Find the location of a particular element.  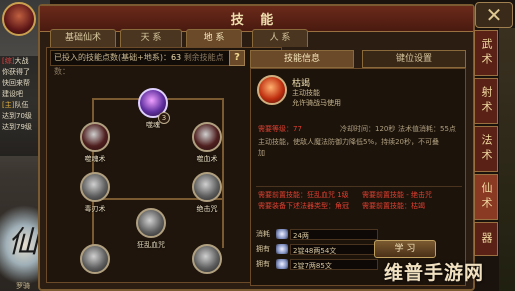

side-tab-martial: 武术 is located at coordinates (486, 53).